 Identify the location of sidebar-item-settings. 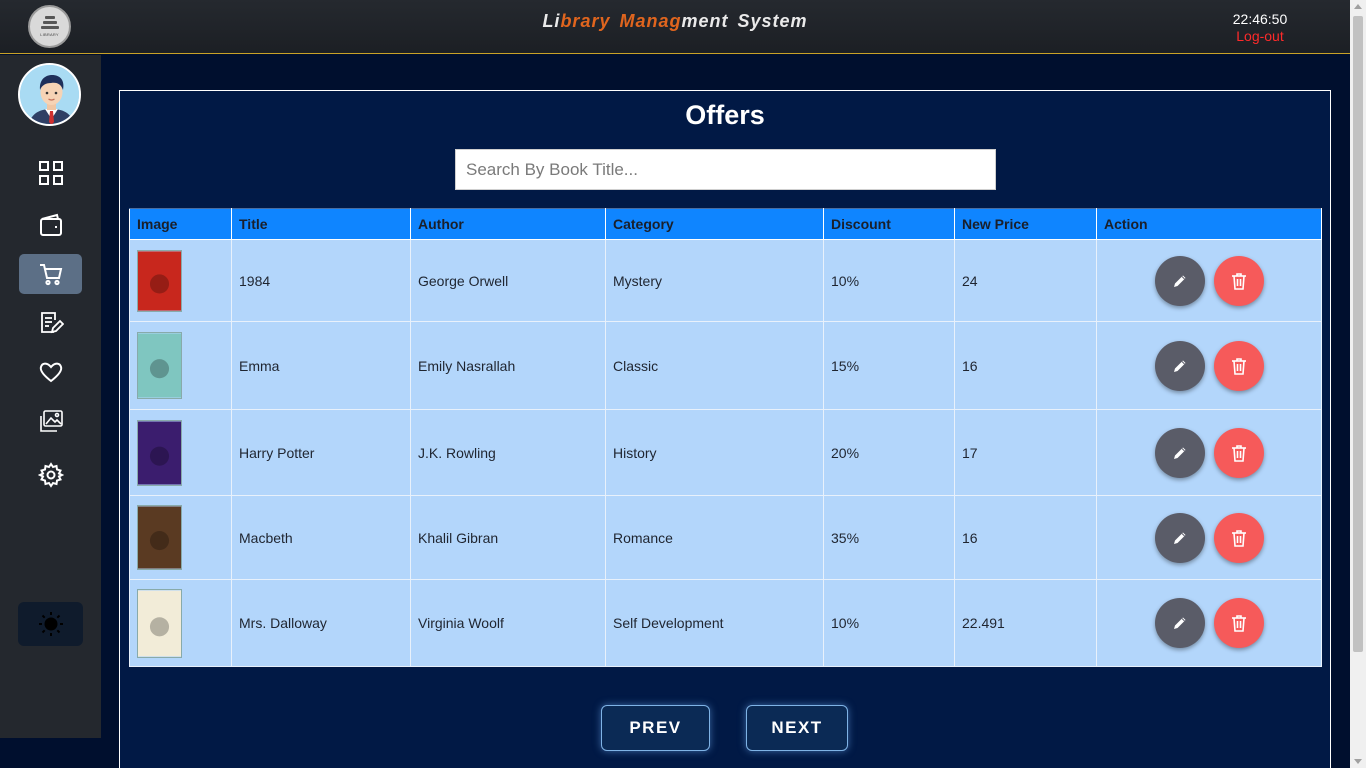
(50, 475).